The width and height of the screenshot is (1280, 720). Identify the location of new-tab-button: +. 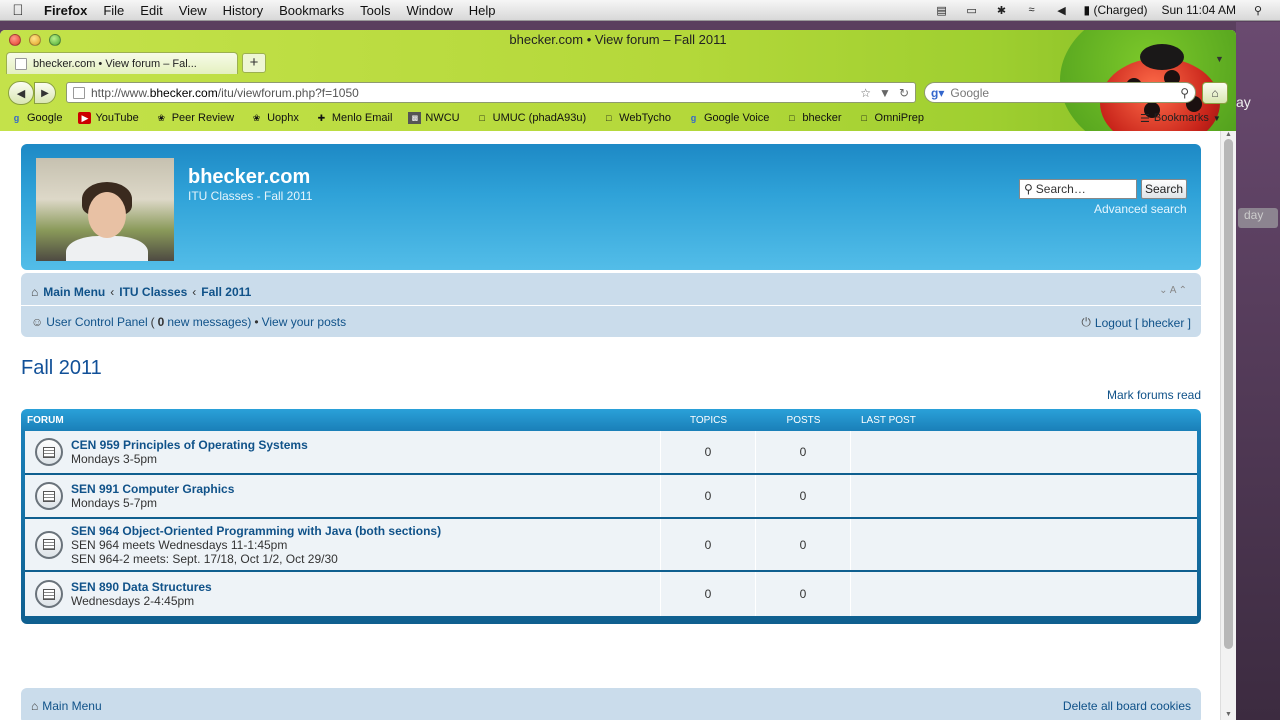
(254, 63).